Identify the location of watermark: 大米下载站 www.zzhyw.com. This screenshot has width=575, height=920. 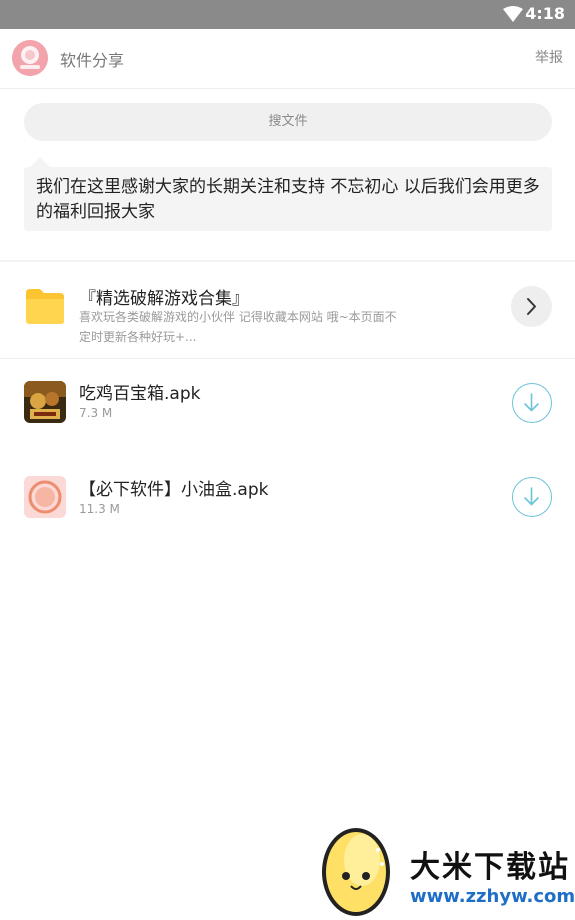
(446, 869).